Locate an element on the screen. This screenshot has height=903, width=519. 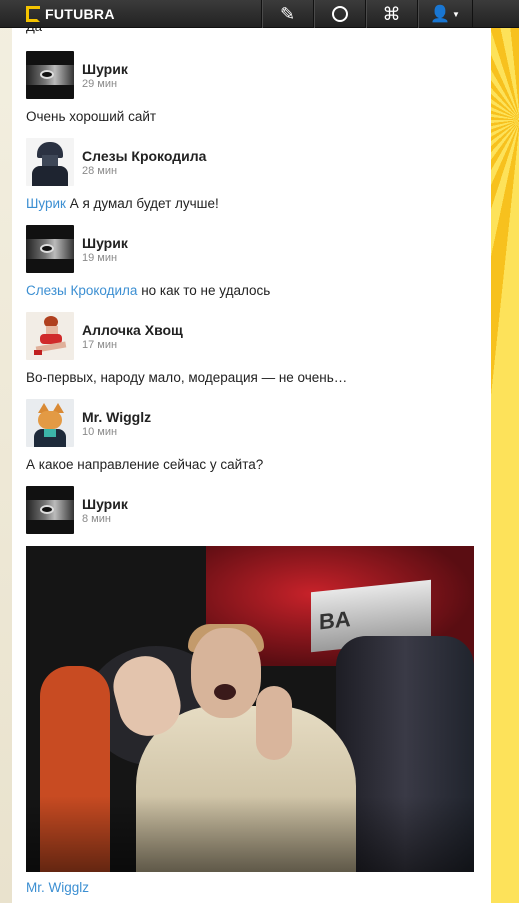
command-button: ⌘ is located at coordinates (391, 14).